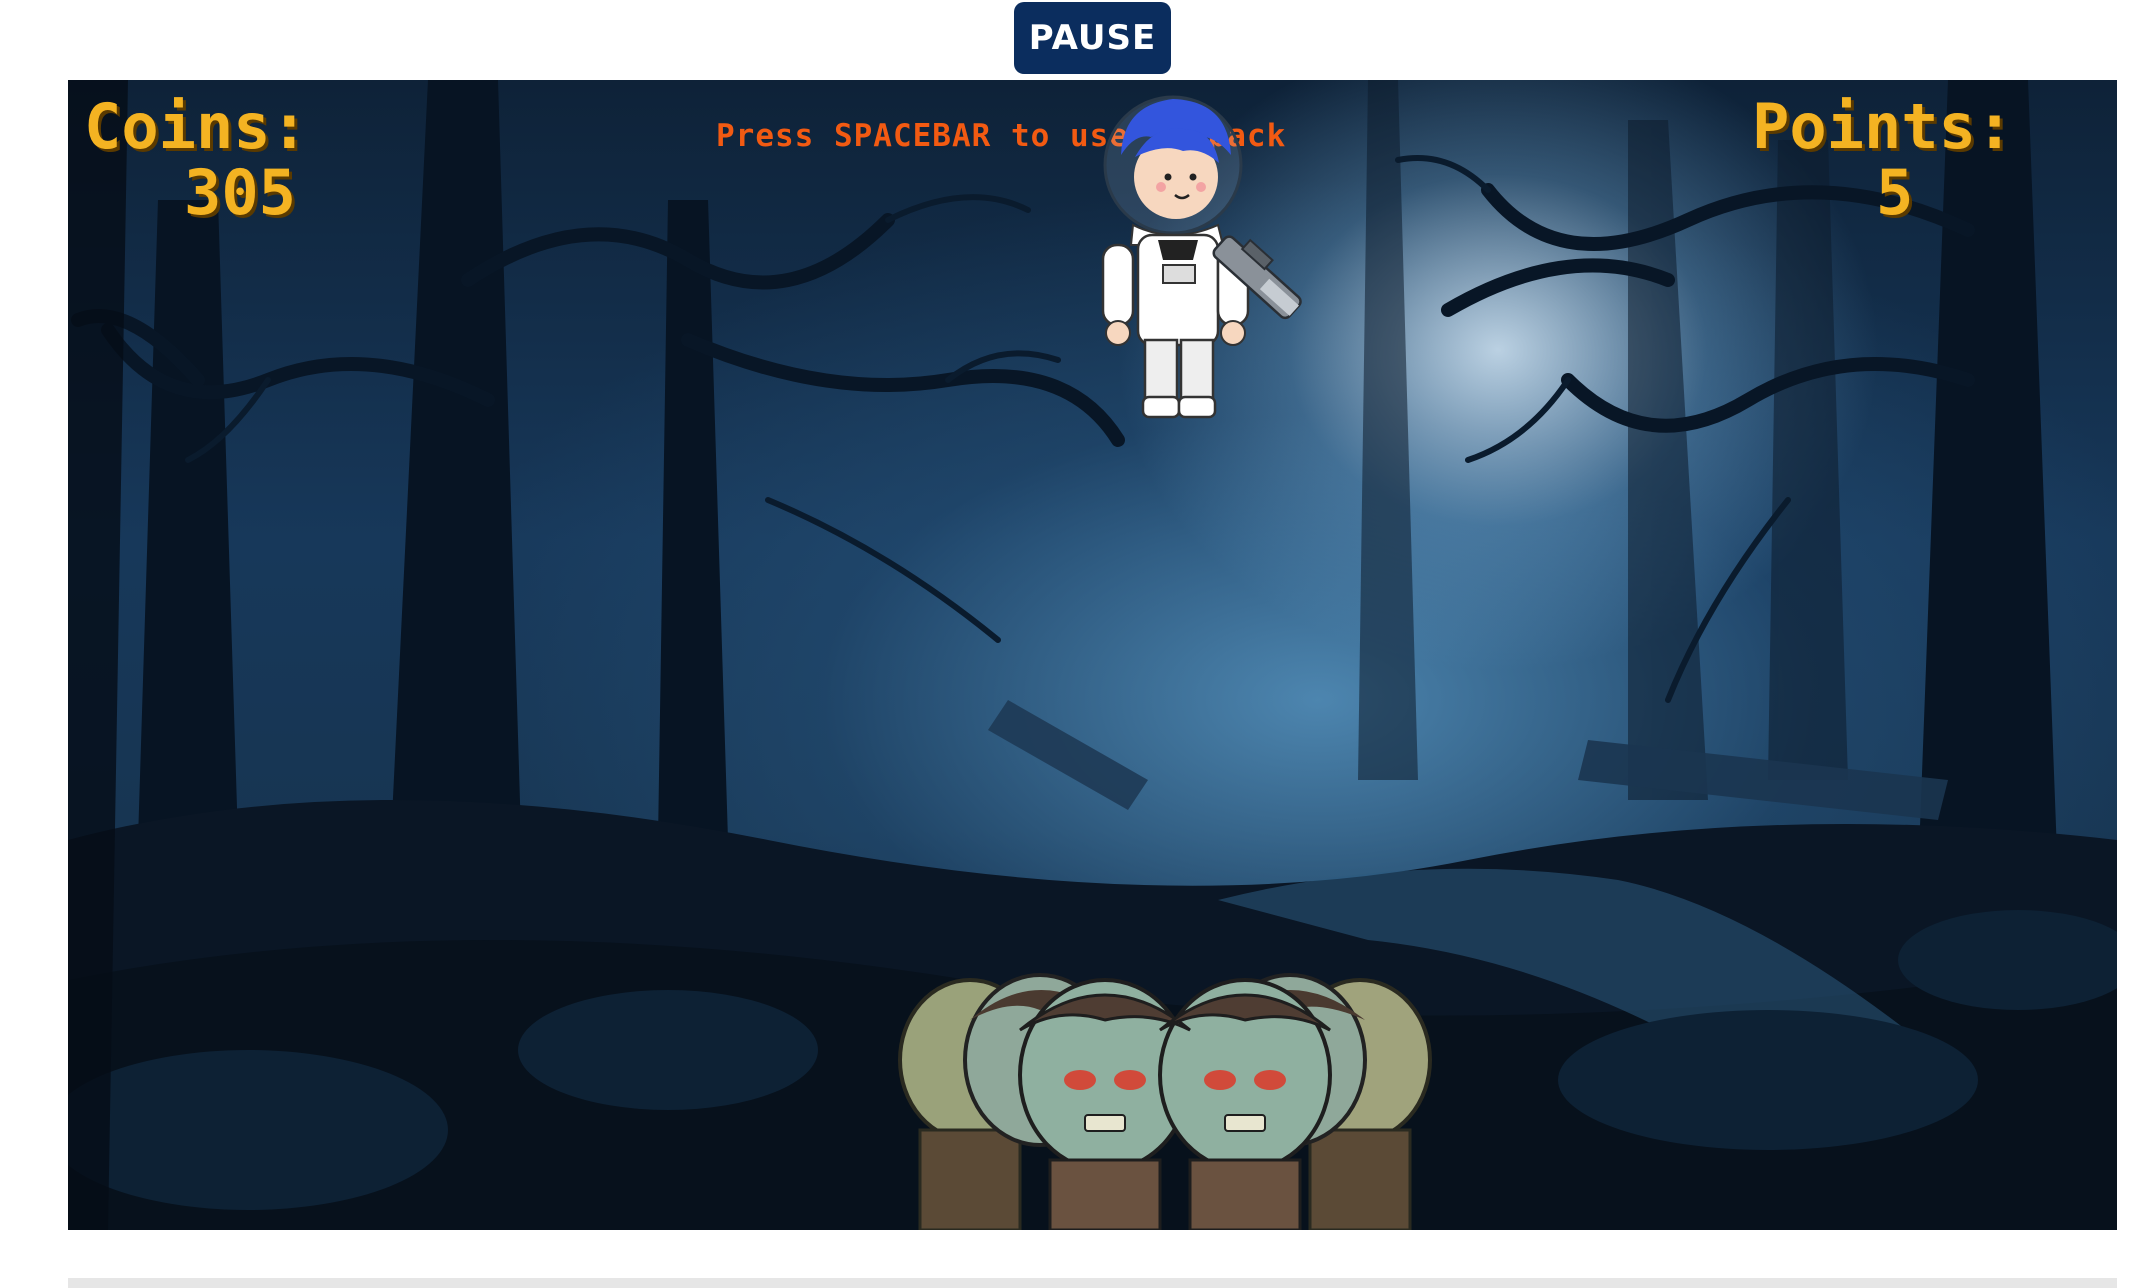 Image resolution: width=2132 pixels, height=1288 pixels. I want to click on points-label: Points:, so click(1883, 126).